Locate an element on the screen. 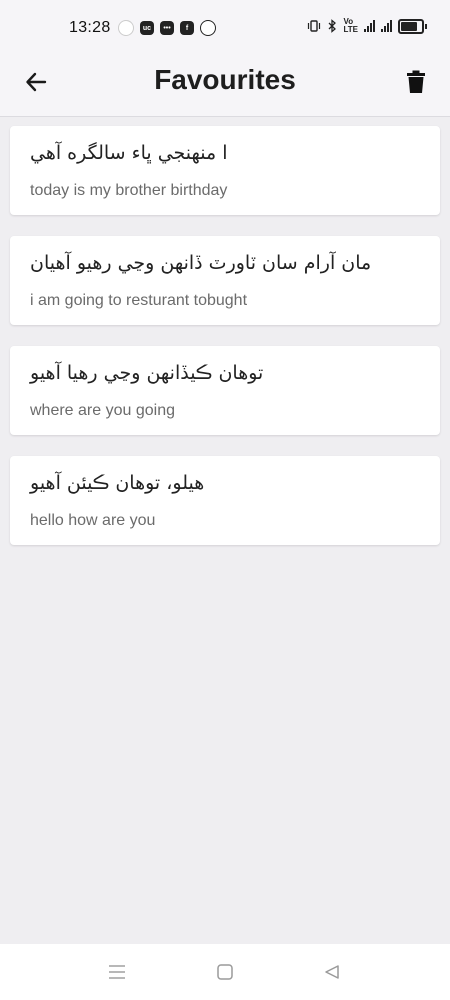 The width and height of the screenshot is (450, 1000). notification-dot-icon is located at coordinates (126, 28).